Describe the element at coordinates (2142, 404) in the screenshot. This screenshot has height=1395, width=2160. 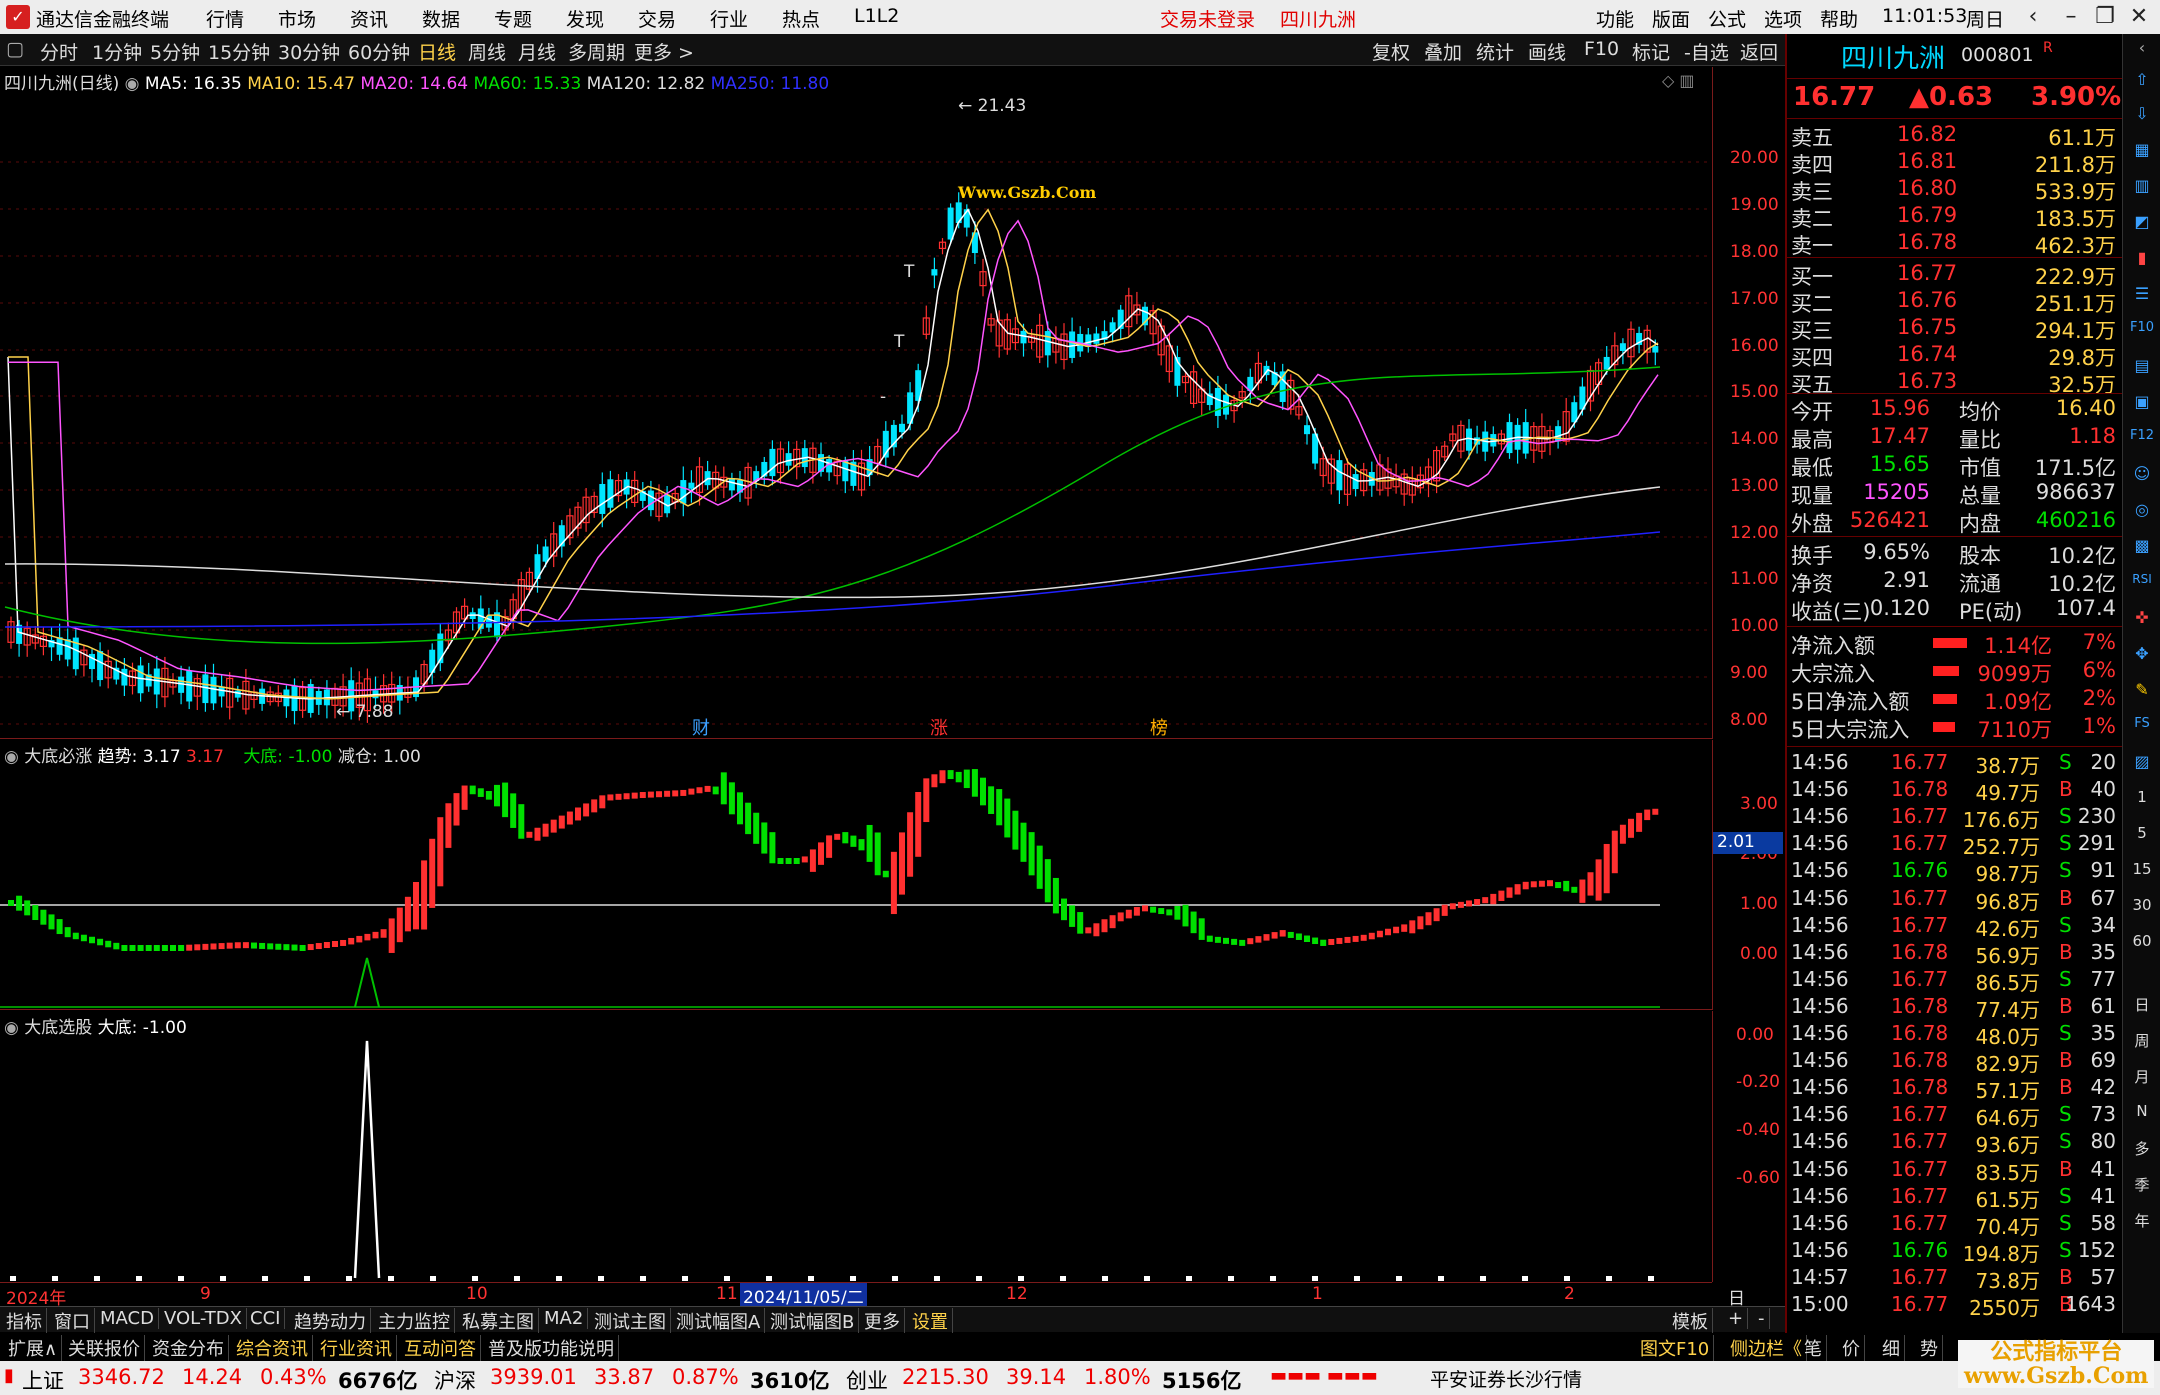
I see `table-icon: ▣` at that location.